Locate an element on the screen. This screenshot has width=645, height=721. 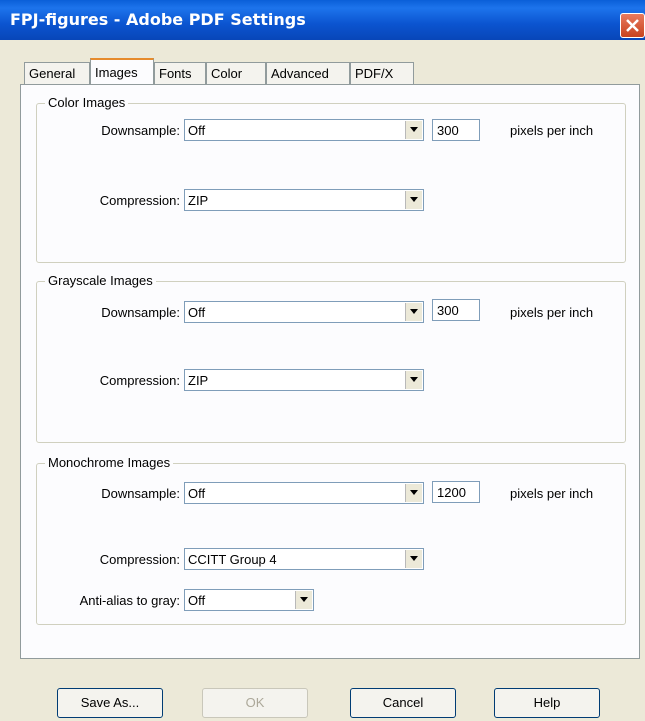
color-images-title: Color Images is located at coordinates (87, 102).